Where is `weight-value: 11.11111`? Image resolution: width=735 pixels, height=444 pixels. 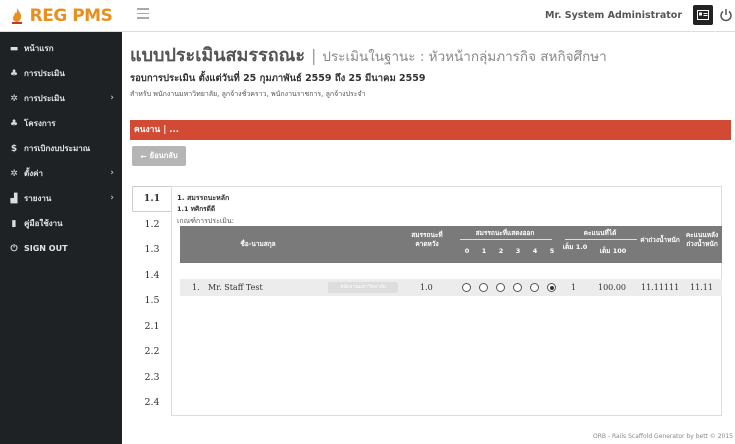 weight-value: 11.11111 is located at coordinates (660, 287).